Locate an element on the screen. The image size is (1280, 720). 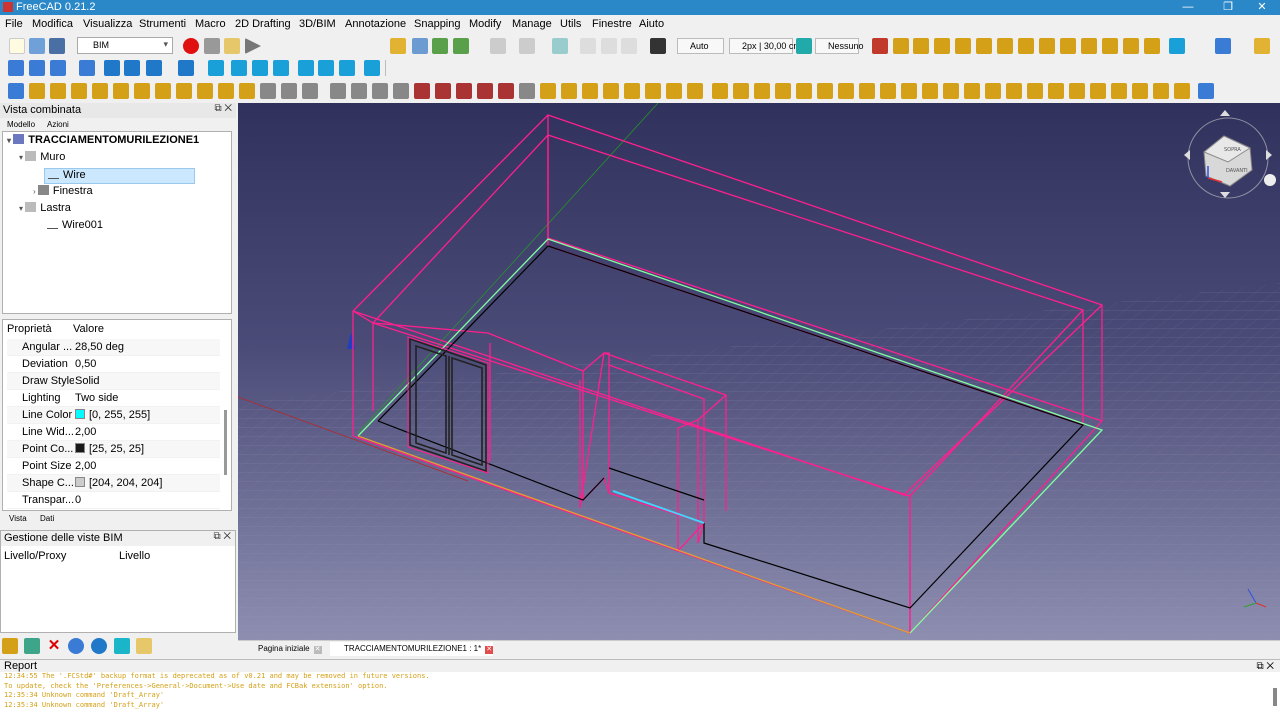
move-icon is located at coordinates (1223, 46).